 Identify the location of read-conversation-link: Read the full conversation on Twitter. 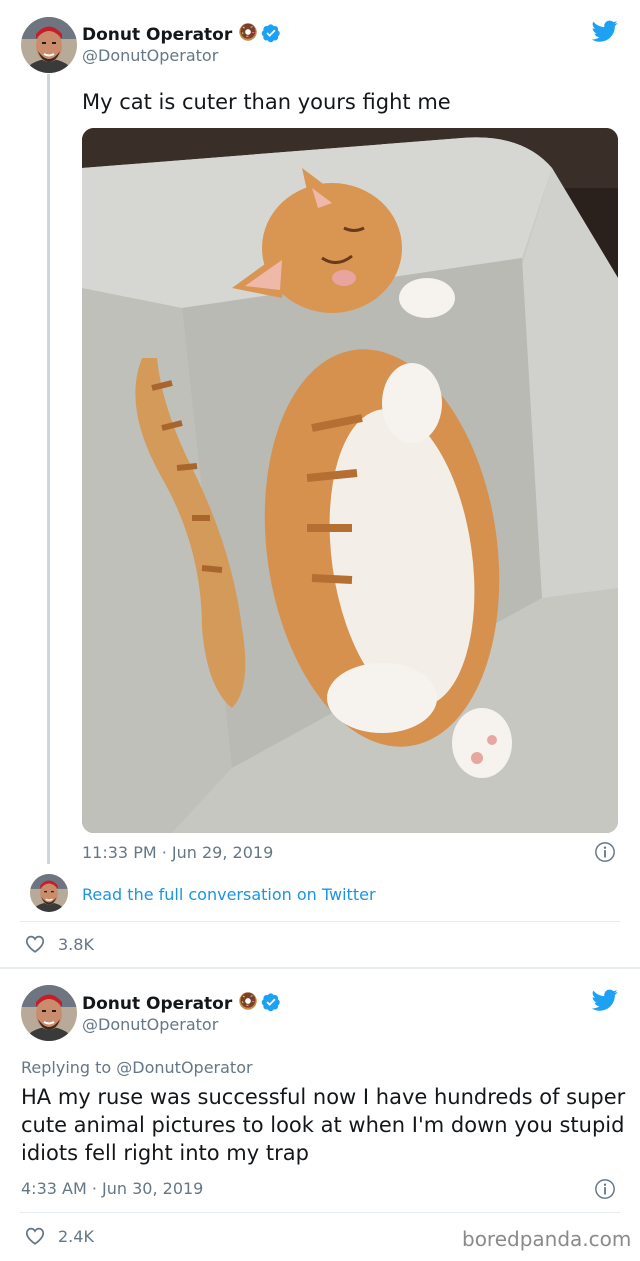
(229, 894).